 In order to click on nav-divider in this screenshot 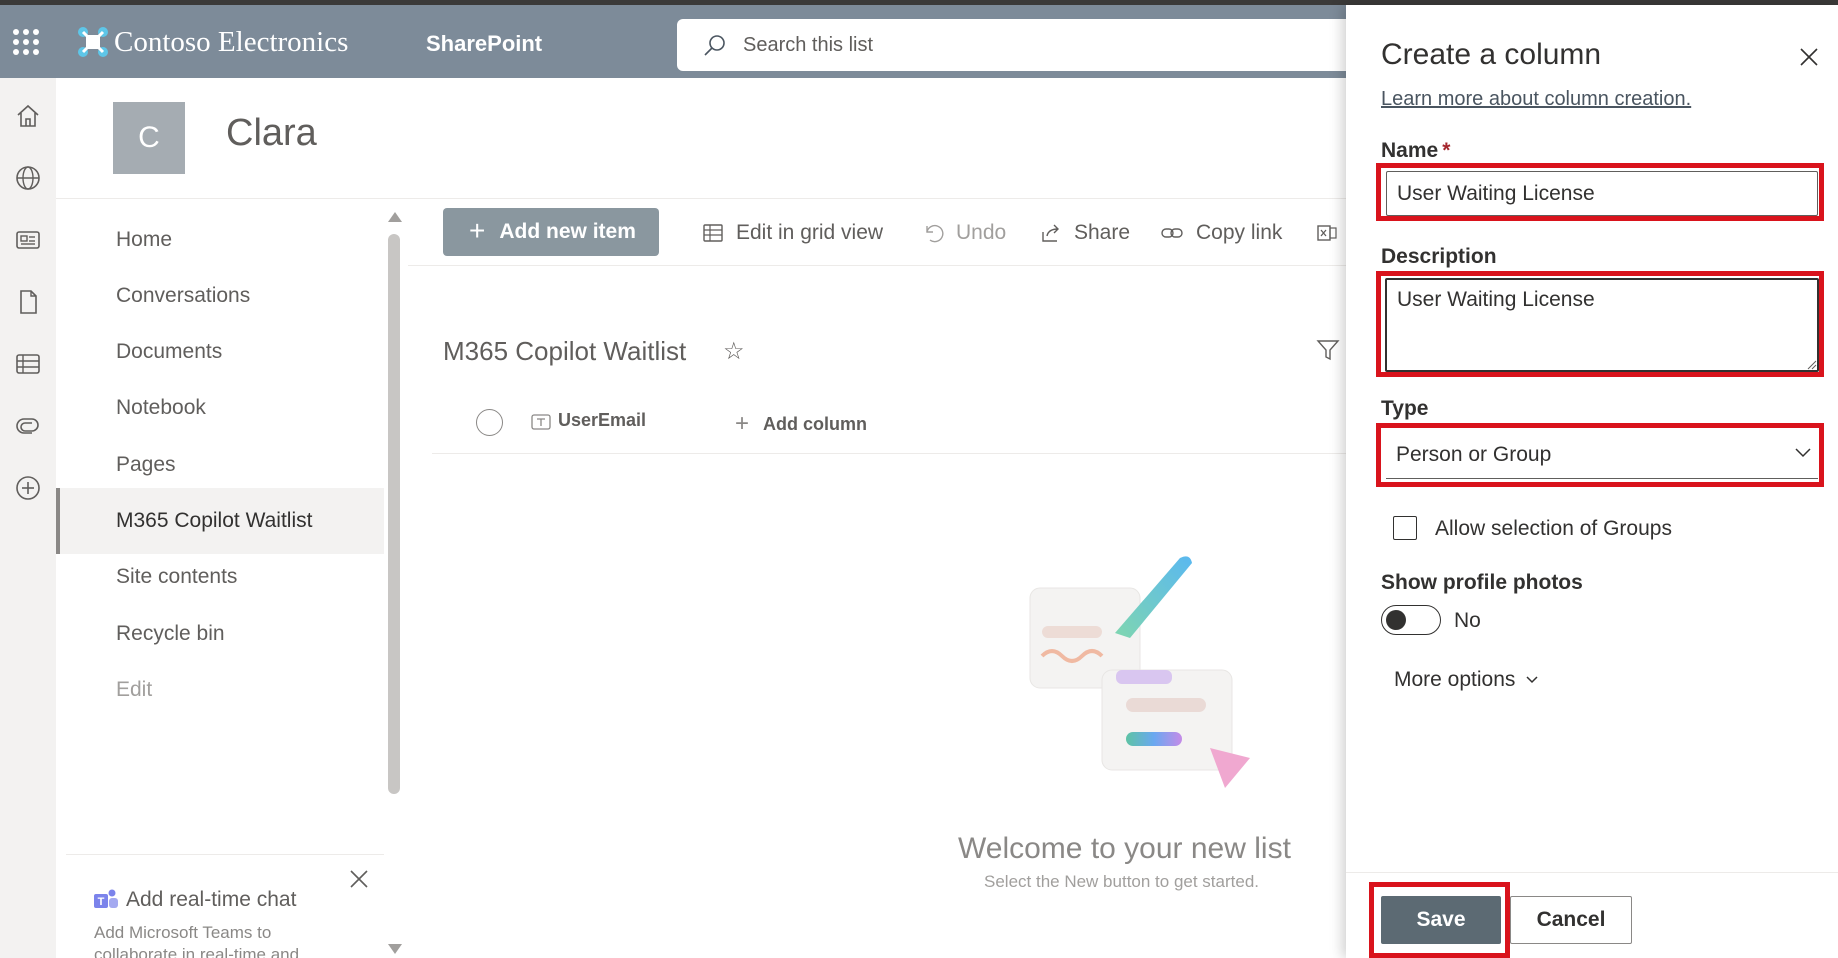, I will do `click(225, 854)`.